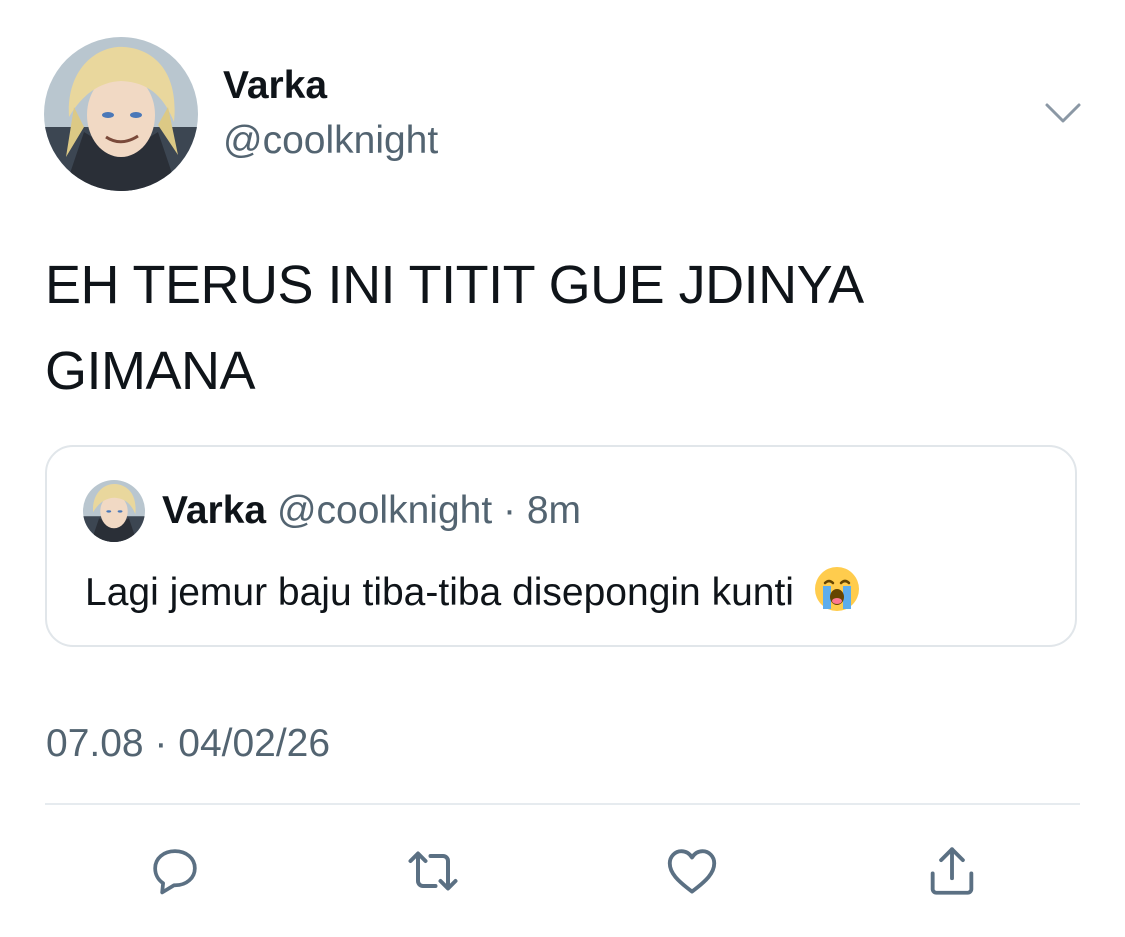  Describe the element at coordinates (562, 804) in the screenshot. I see `divider` at that location.